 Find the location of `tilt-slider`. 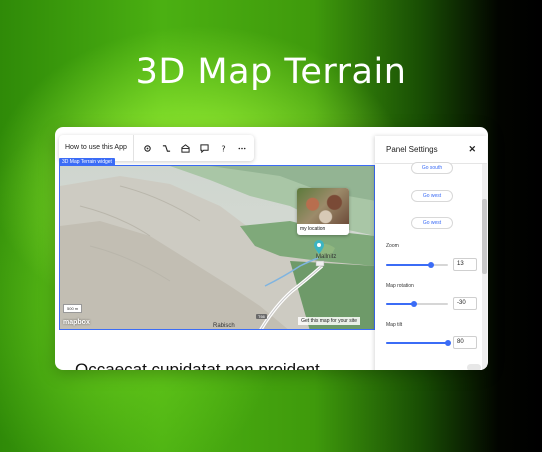

tilt-slider is located at coordinates (418, 343).